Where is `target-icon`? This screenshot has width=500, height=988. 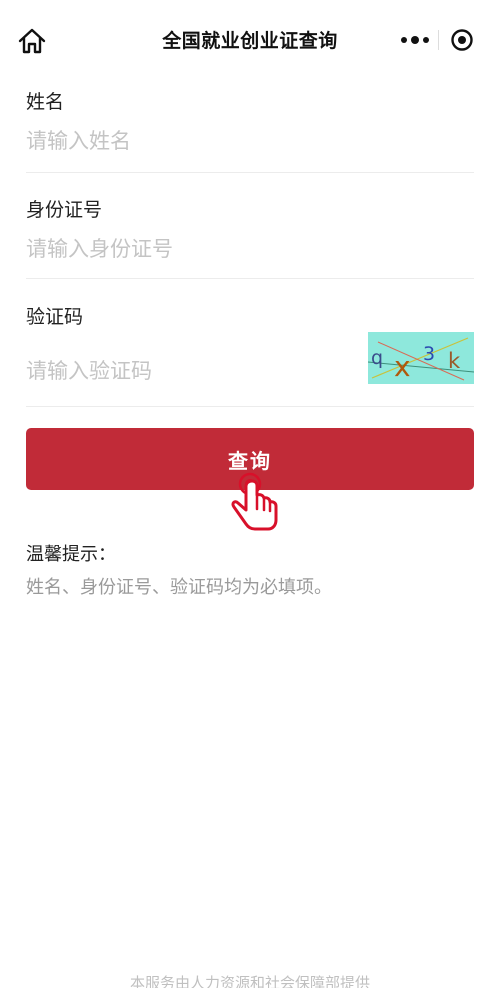 target-icon is located at coordinates (462, 40).